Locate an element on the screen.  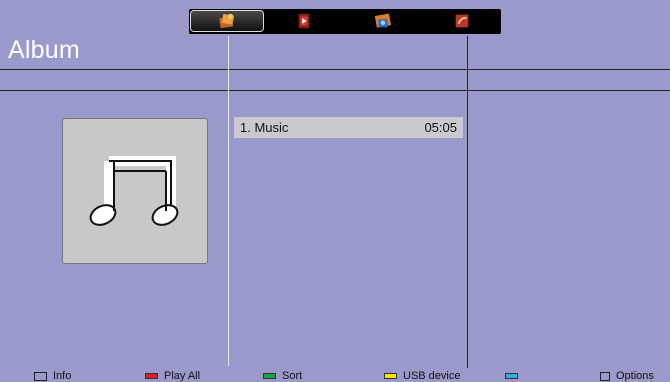
all-media-icon is located at coordinates (226, 21).